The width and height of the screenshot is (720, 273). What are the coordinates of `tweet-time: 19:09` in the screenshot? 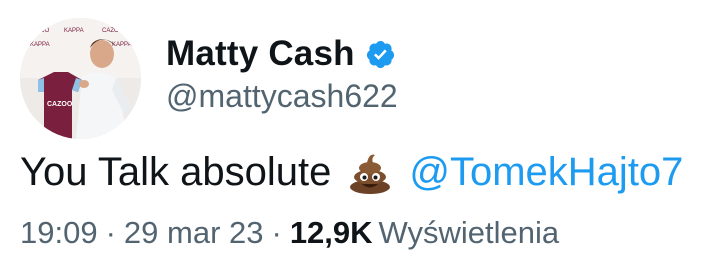 It's located at (59, 232).